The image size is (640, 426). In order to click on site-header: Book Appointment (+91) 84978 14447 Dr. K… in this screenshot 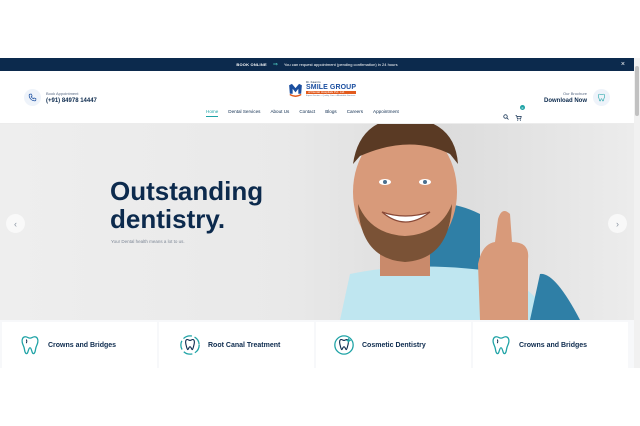, I will do `click(317, 97)`.